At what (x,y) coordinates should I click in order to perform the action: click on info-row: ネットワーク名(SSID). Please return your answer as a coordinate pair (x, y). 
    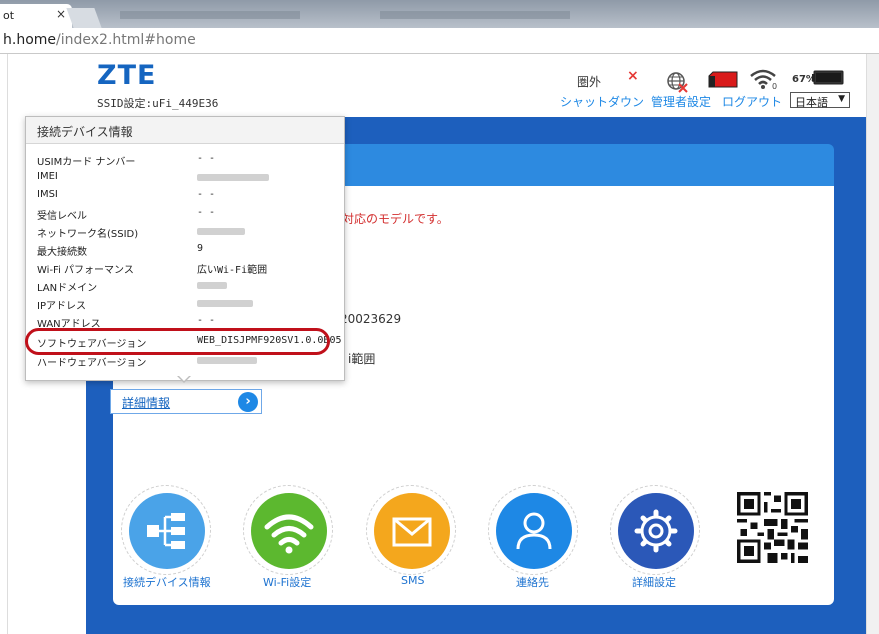
    Looking at the image, I should click on (187, 234).